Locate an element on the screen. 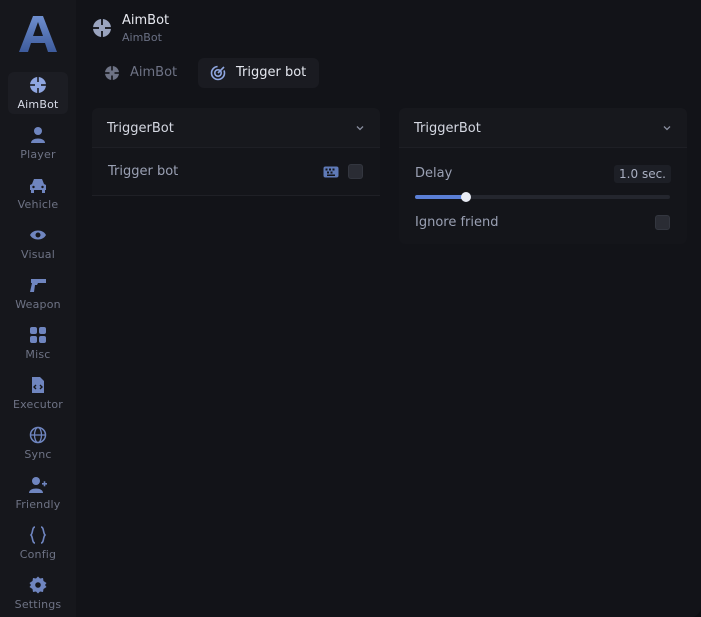 This screenshot has height=617, width=701. sidebar-item-label: Config is located at coordinates (38, 554).